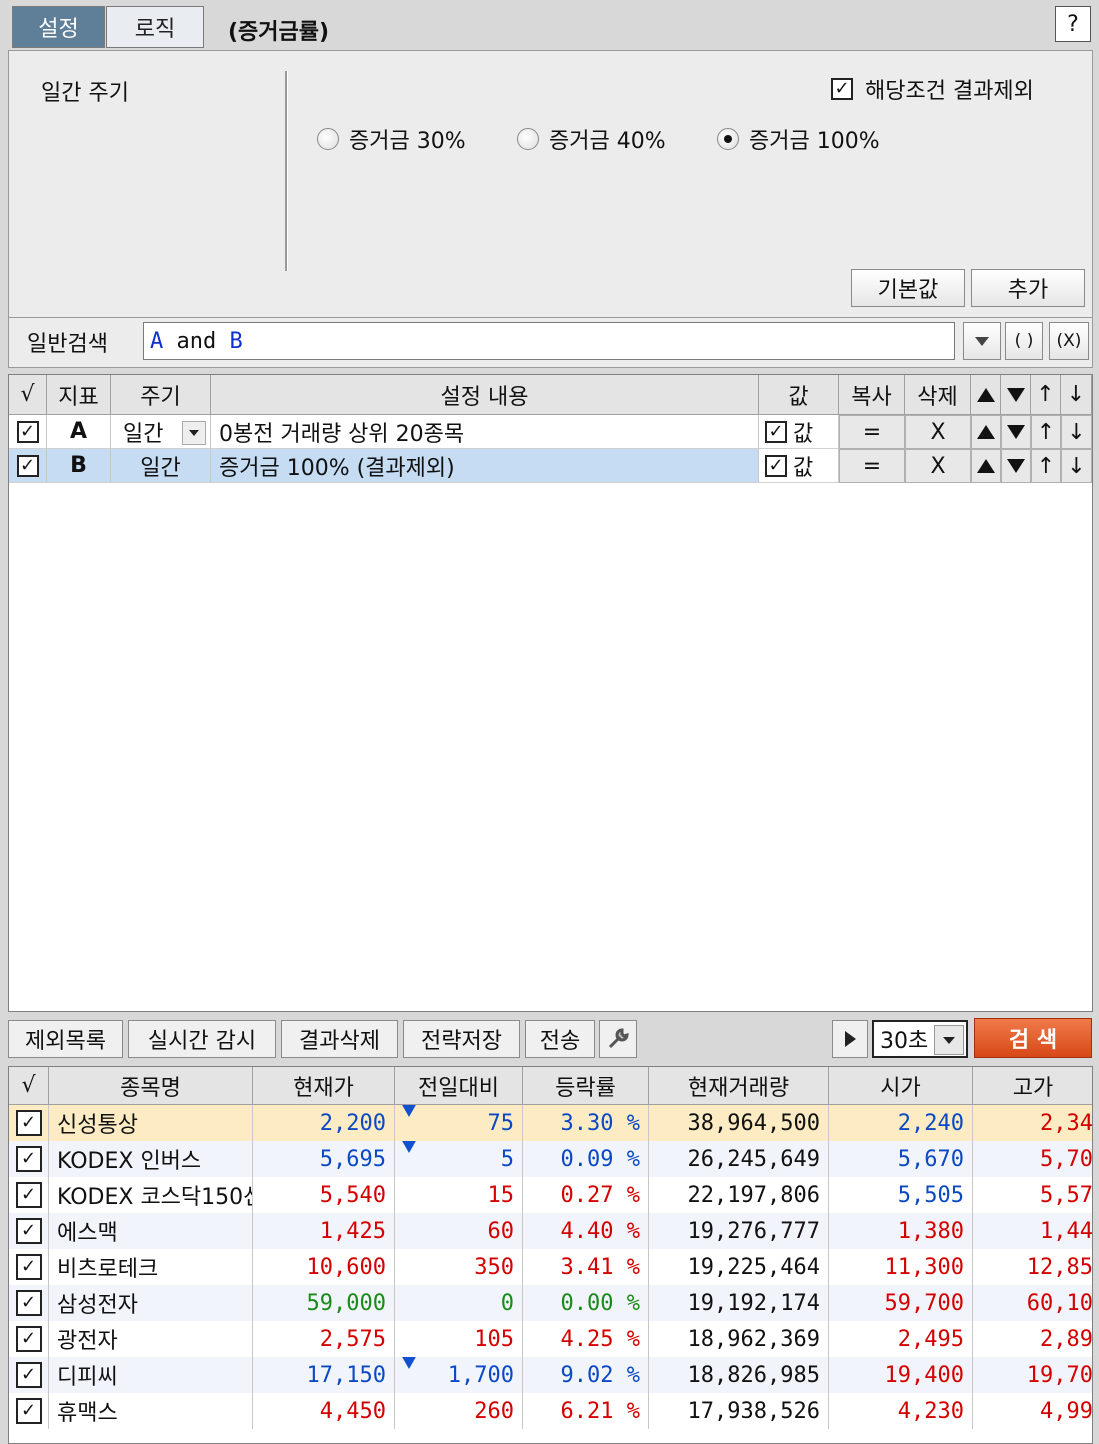 This screenshot has height=1444, width=1099. What do you see at coordinates (151, 1231) in the screenshot?
I see `stock-name: 에스맥` at bounding box center [151, 1231].